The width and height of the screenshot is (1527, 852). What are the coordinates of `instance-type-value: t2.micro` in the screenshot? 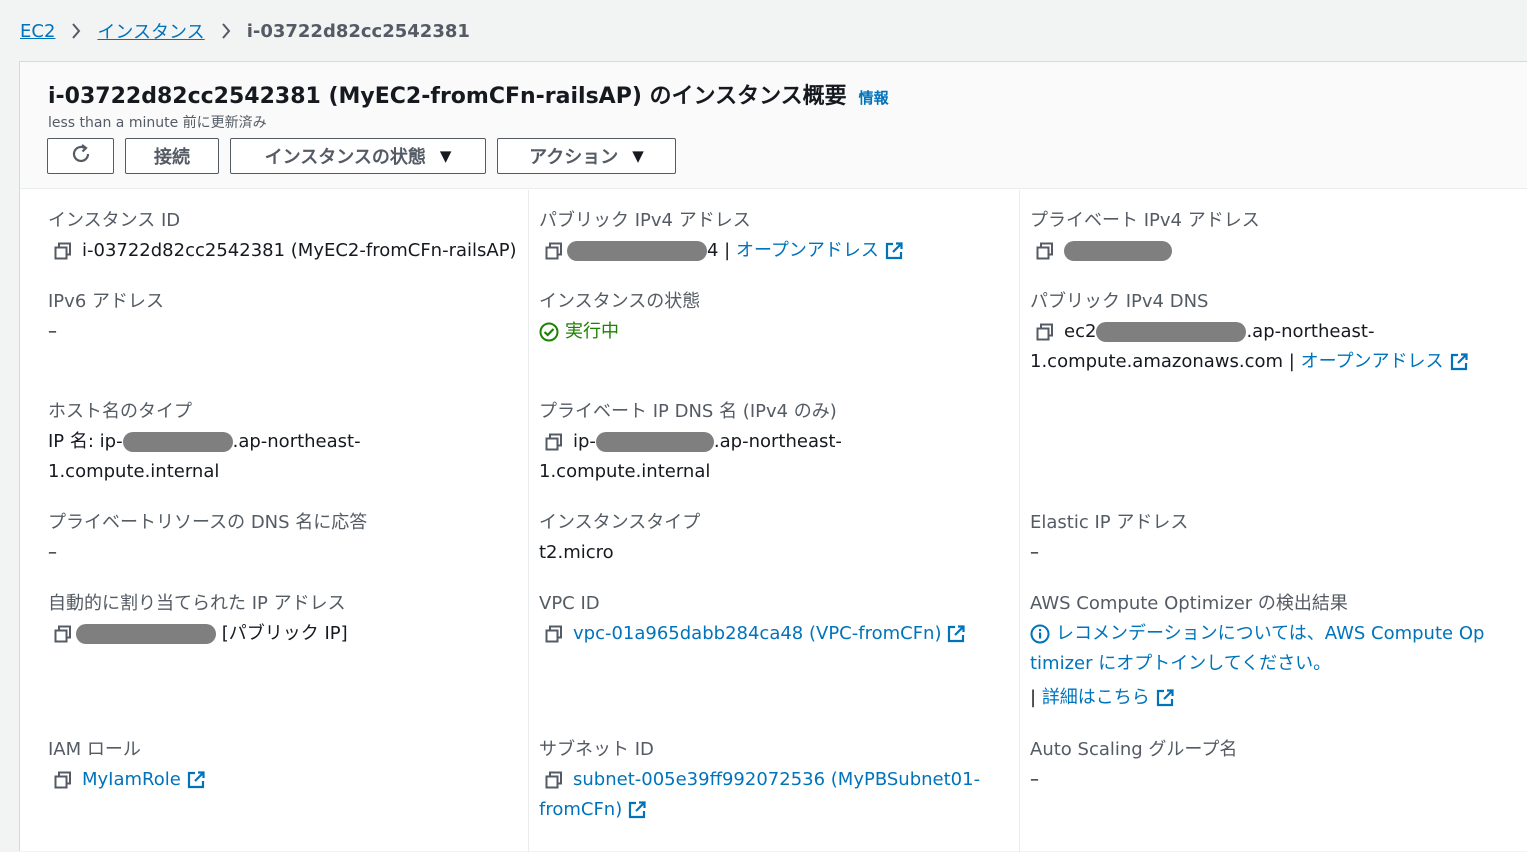 It's located at (576, 552).